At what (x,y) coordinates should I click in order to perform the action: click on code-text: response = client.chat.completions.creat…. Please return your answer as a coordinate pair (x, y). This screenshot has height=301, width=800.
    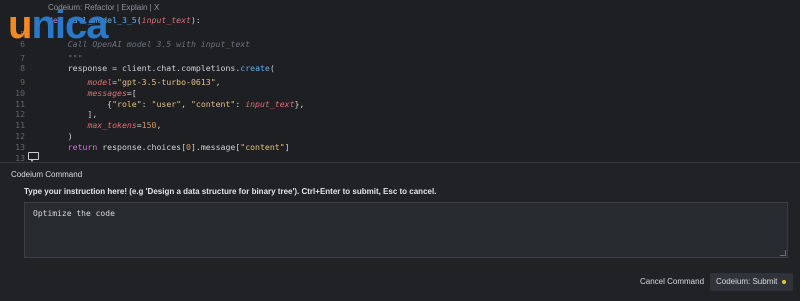
    Looking at the image, I should click on (161, 68).